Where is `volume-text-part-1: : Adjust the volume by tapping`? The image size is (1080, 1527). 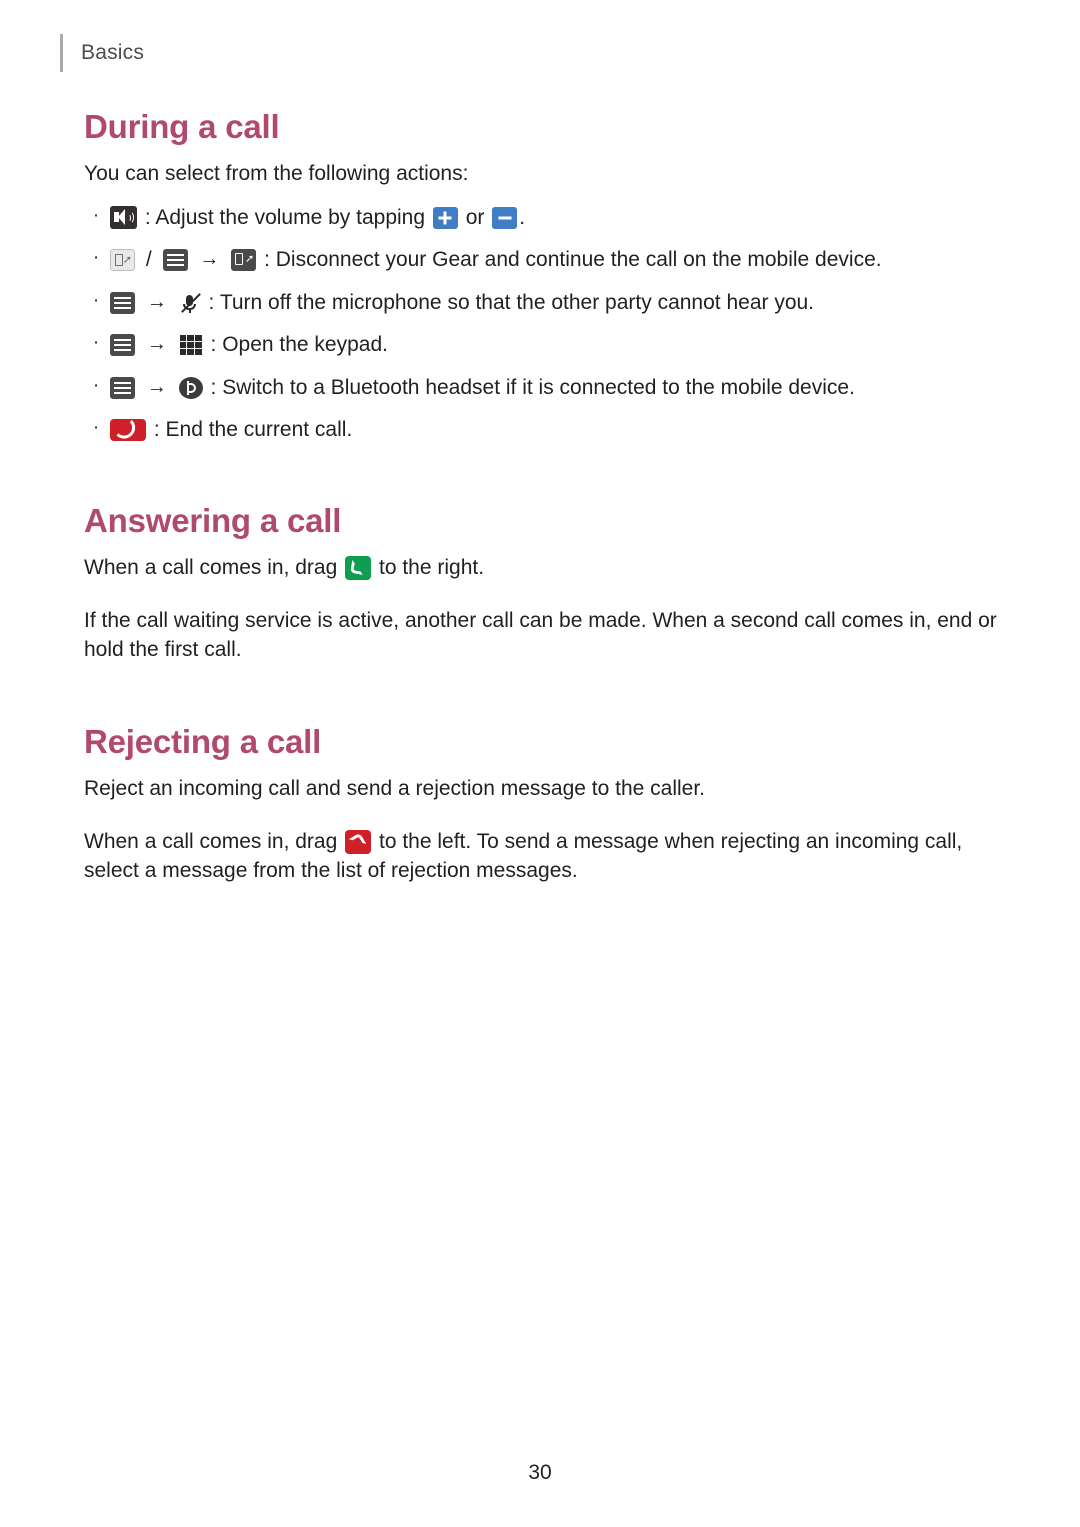
volume-text-part-1: : Adjust the volume by tapping is located at coordinates (285, 217).